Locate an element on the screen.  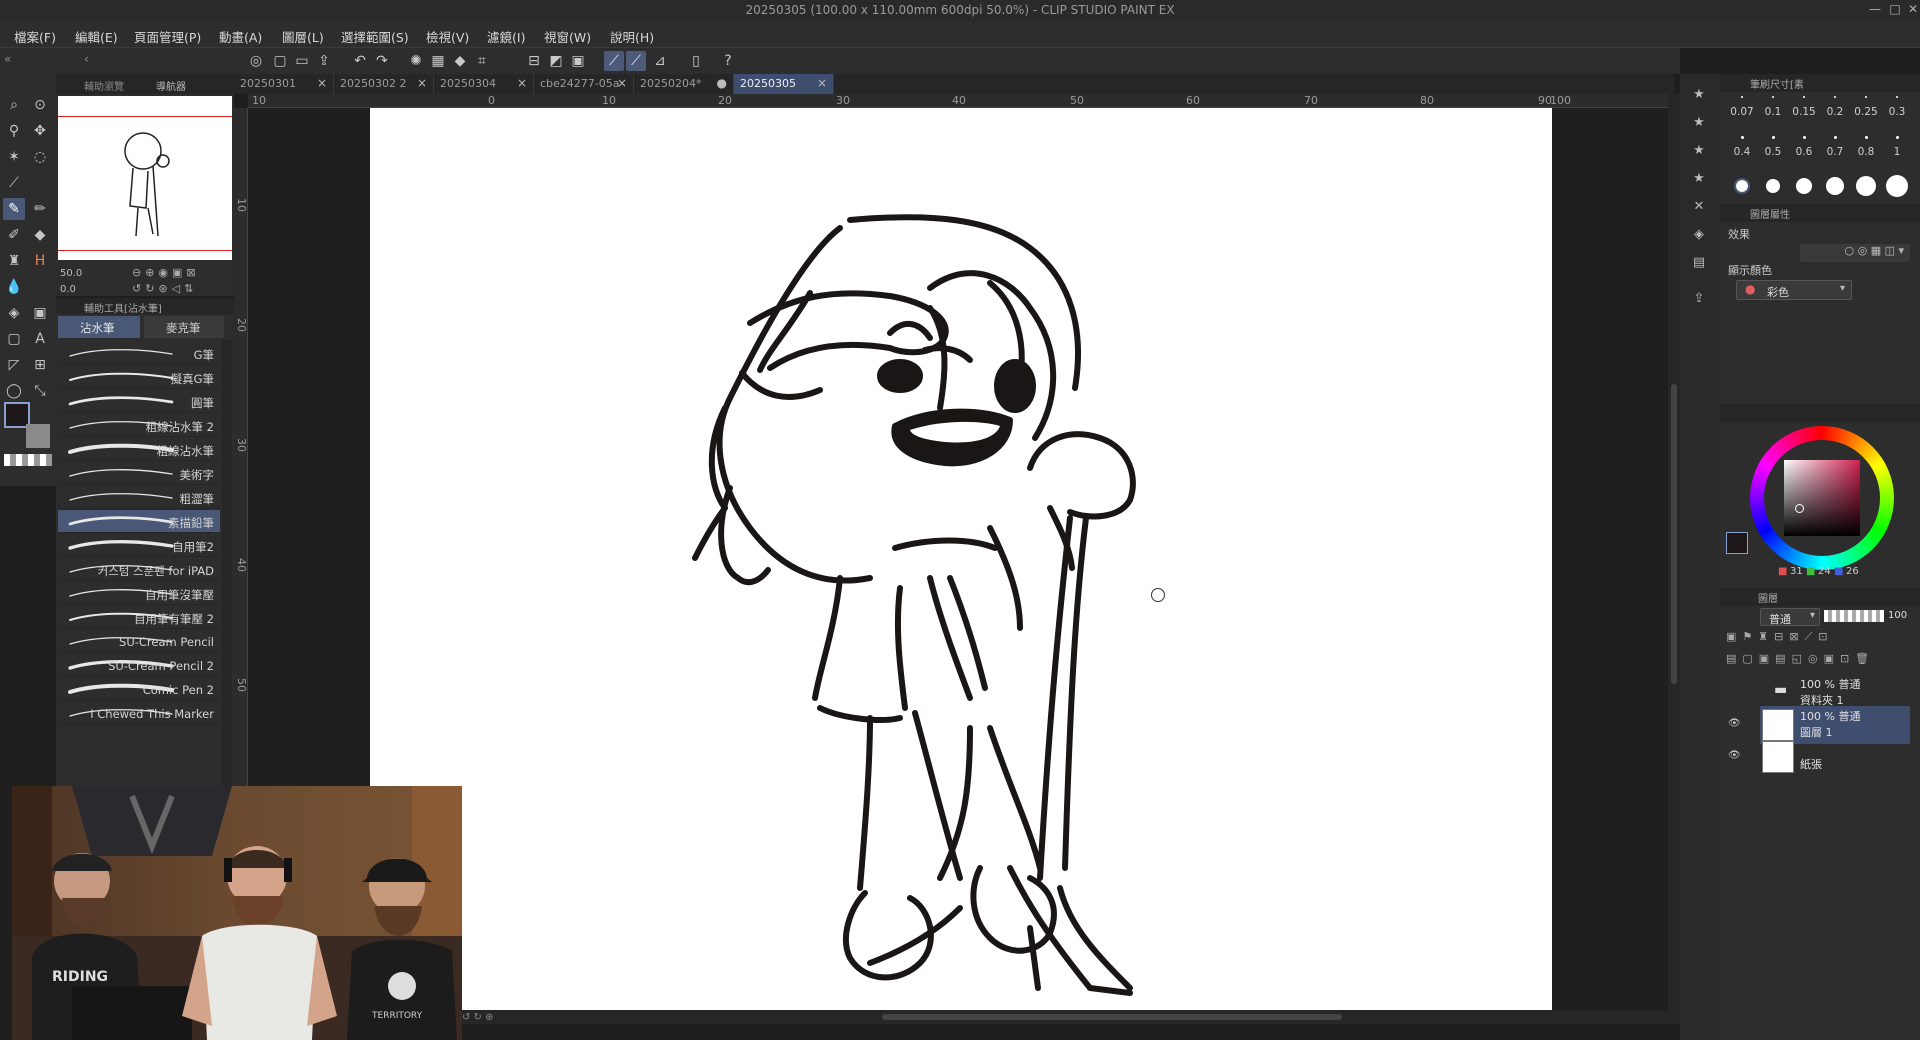
tab-modified-icon: ● is located at coordinates (722, 83).